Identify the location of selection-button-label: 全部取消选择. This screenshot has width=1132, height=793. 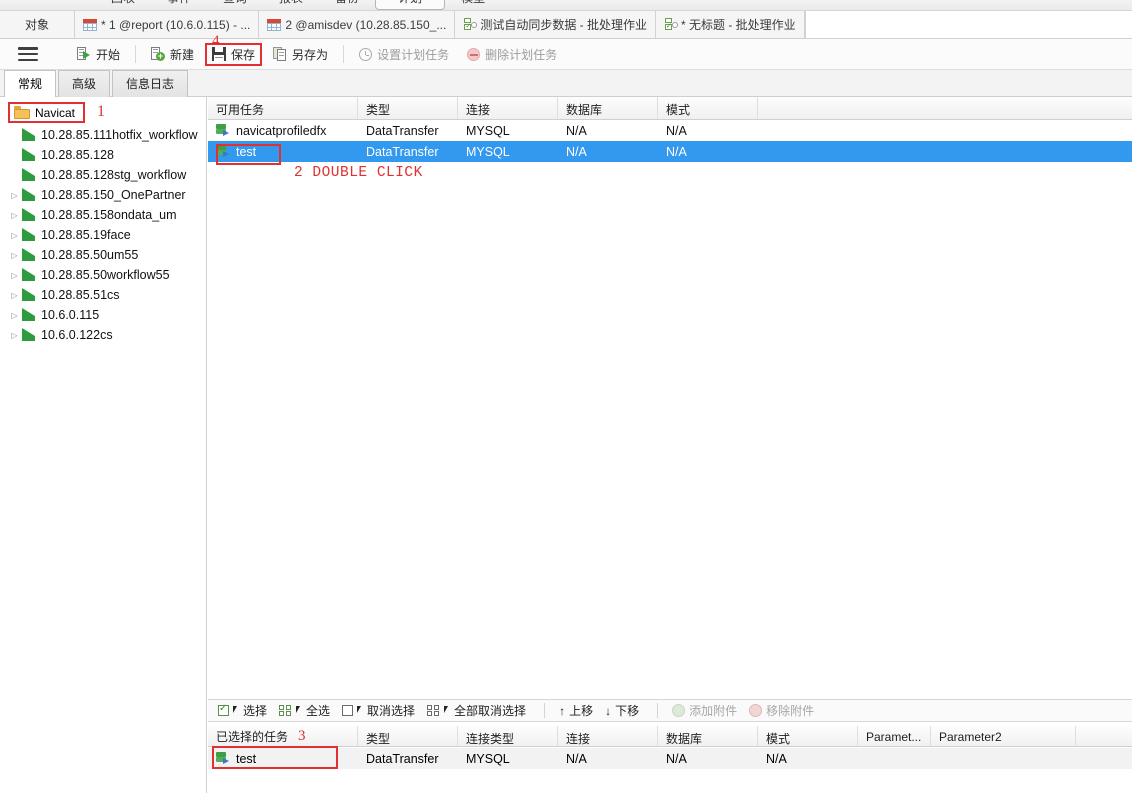
(490, 711).